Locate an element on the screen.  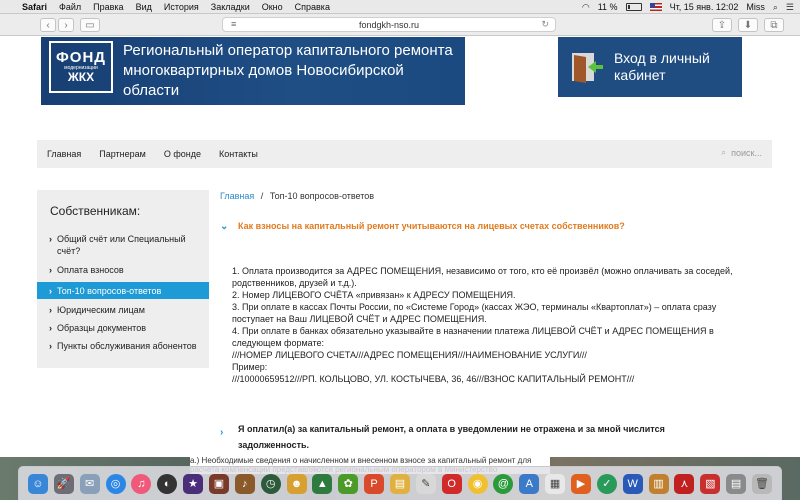
menu-view: Вид is located at coordinates (144, 7).